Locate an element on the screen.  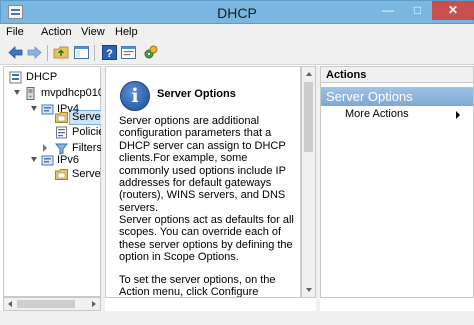
help-icon: ? is located at coordinates (109, 52).